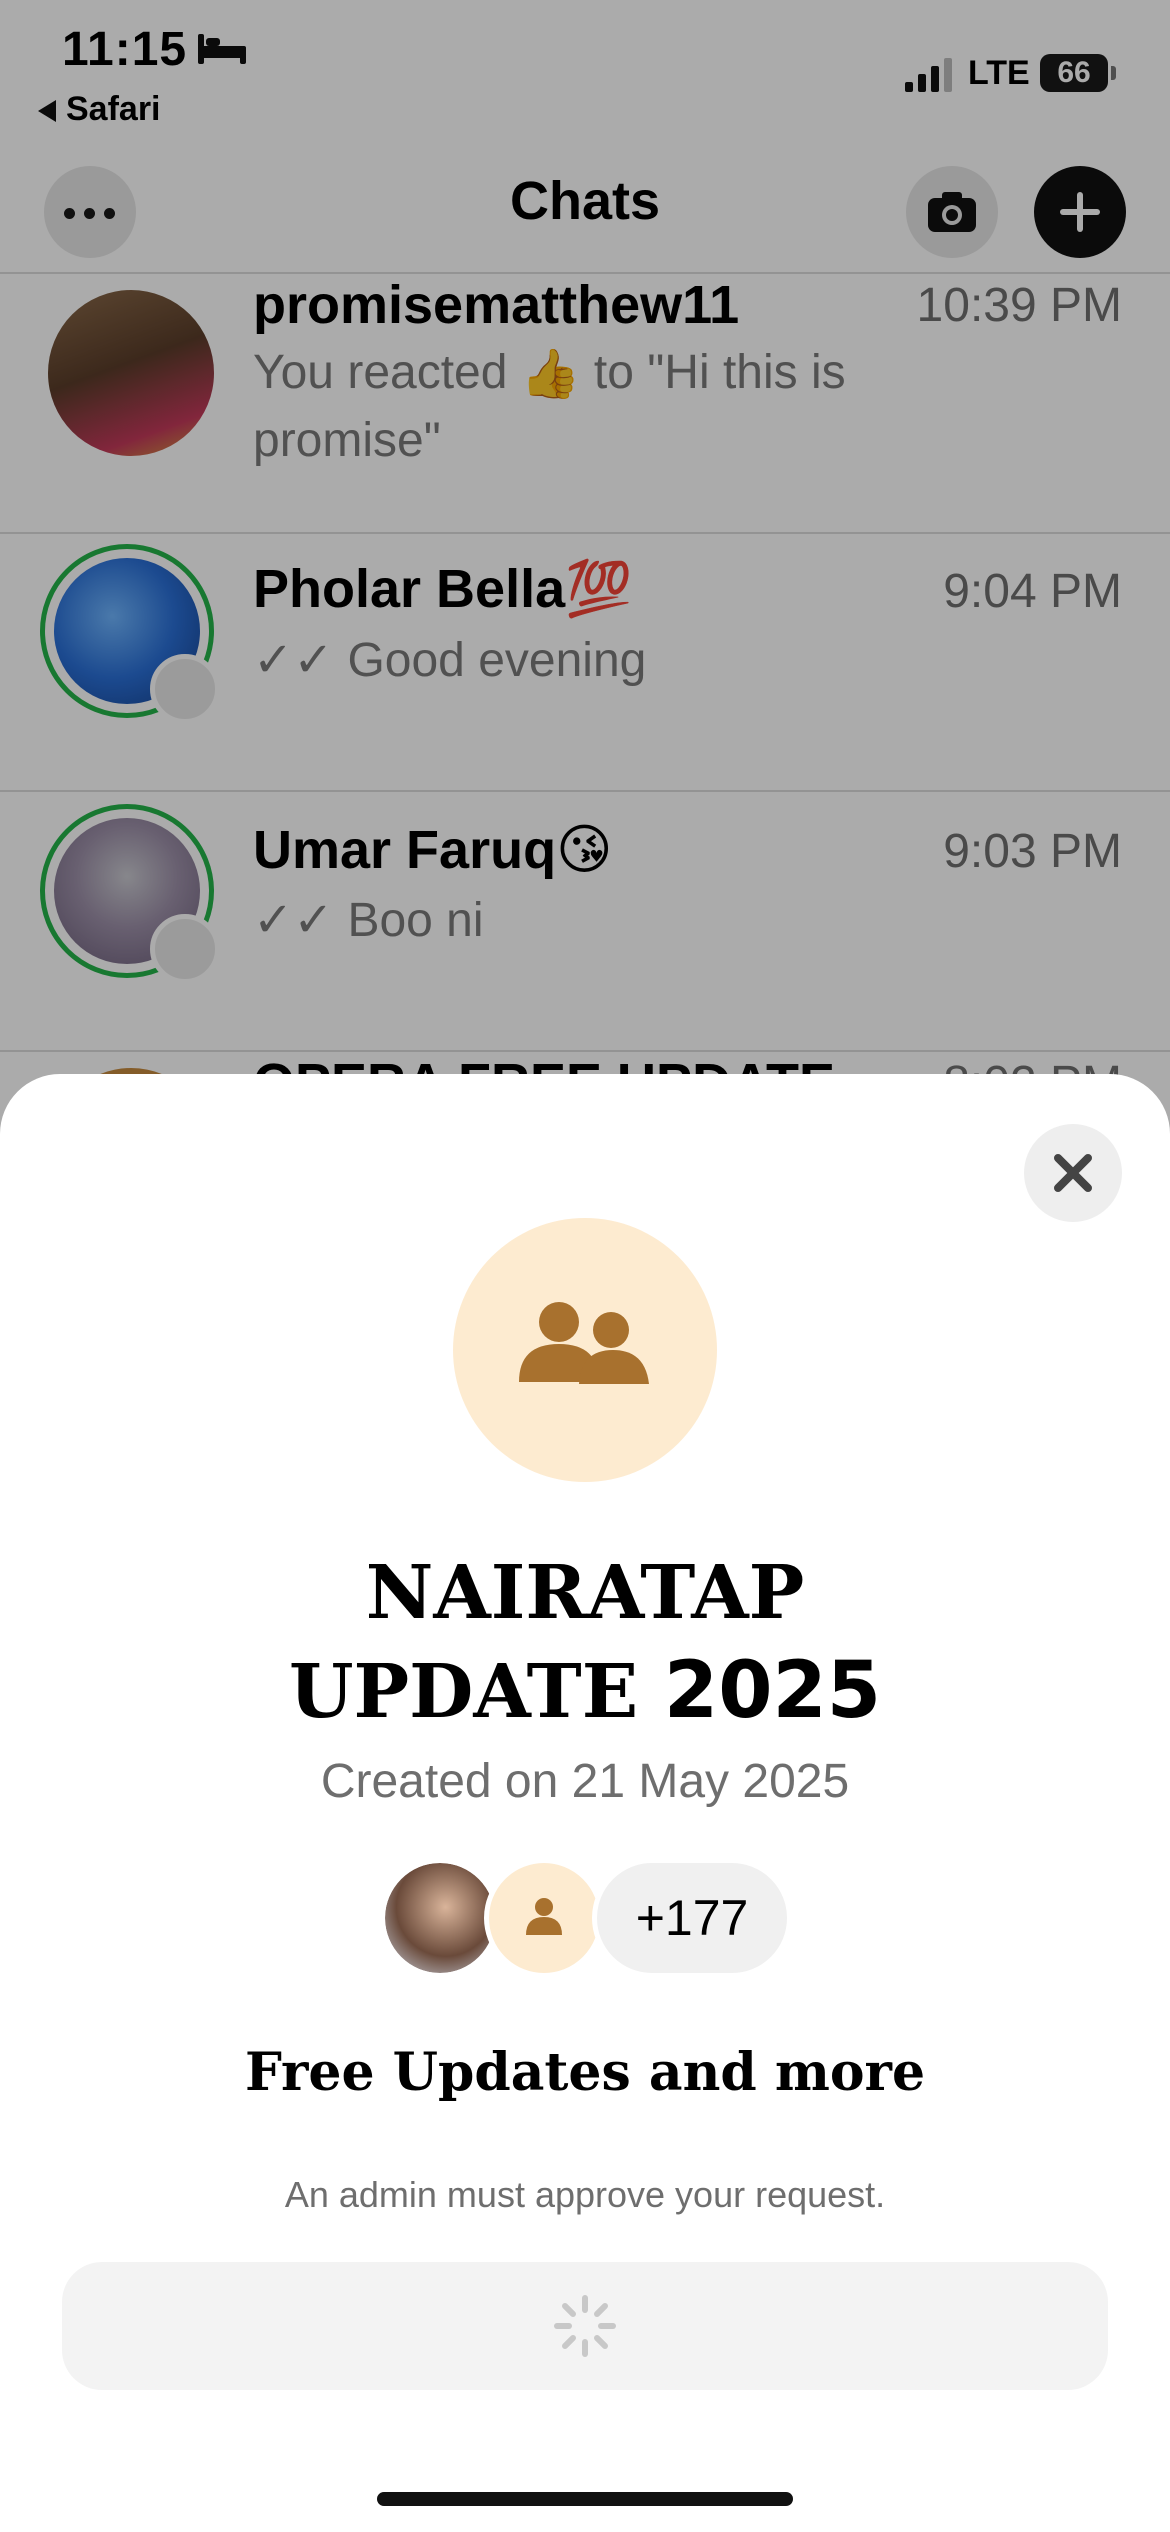 This screenshot has width=1170, height=2532. I want to click on approval-note: An admin must approve your request., so click(585, 2194).